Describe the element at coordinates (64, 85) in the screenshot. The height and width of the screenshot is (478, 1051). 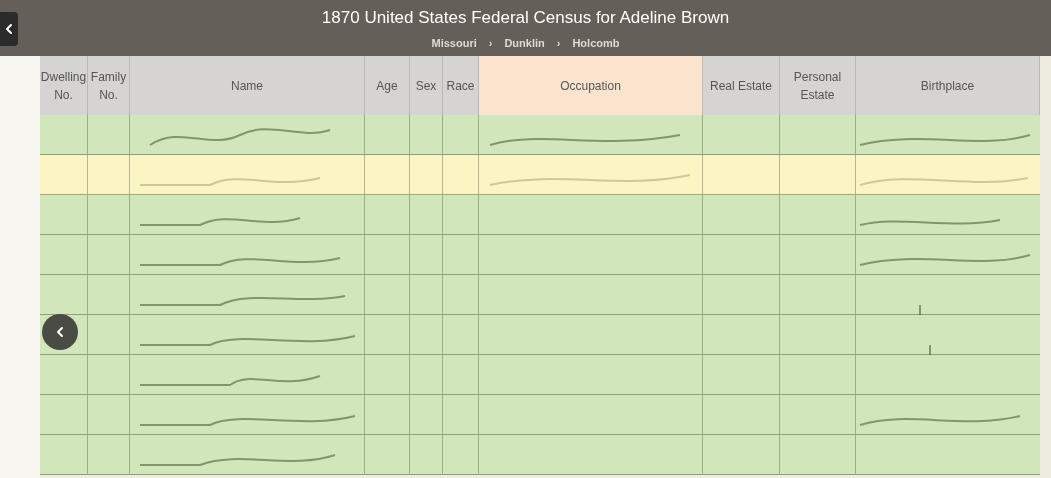
I see `column-header: Dwelling No.` at that location.